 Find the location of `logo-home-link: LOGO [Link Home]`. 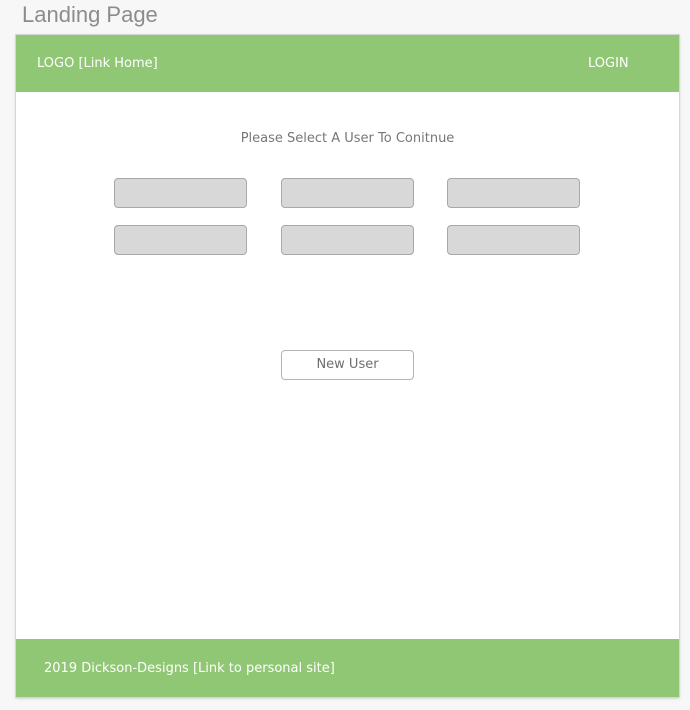

logo-home-link: LOGO [Link Home] is located at coordinates (97, 63).